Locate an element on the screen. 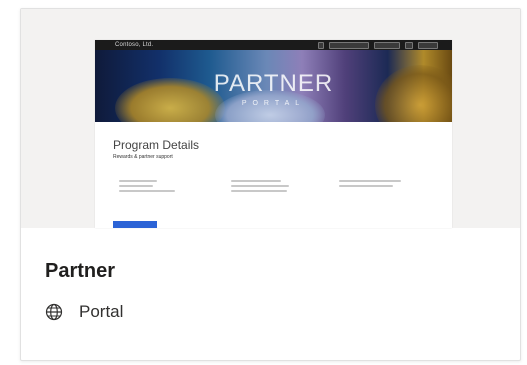  preview-hero-banner: PARTNER PORTAL is located at coordinates (273, 86).